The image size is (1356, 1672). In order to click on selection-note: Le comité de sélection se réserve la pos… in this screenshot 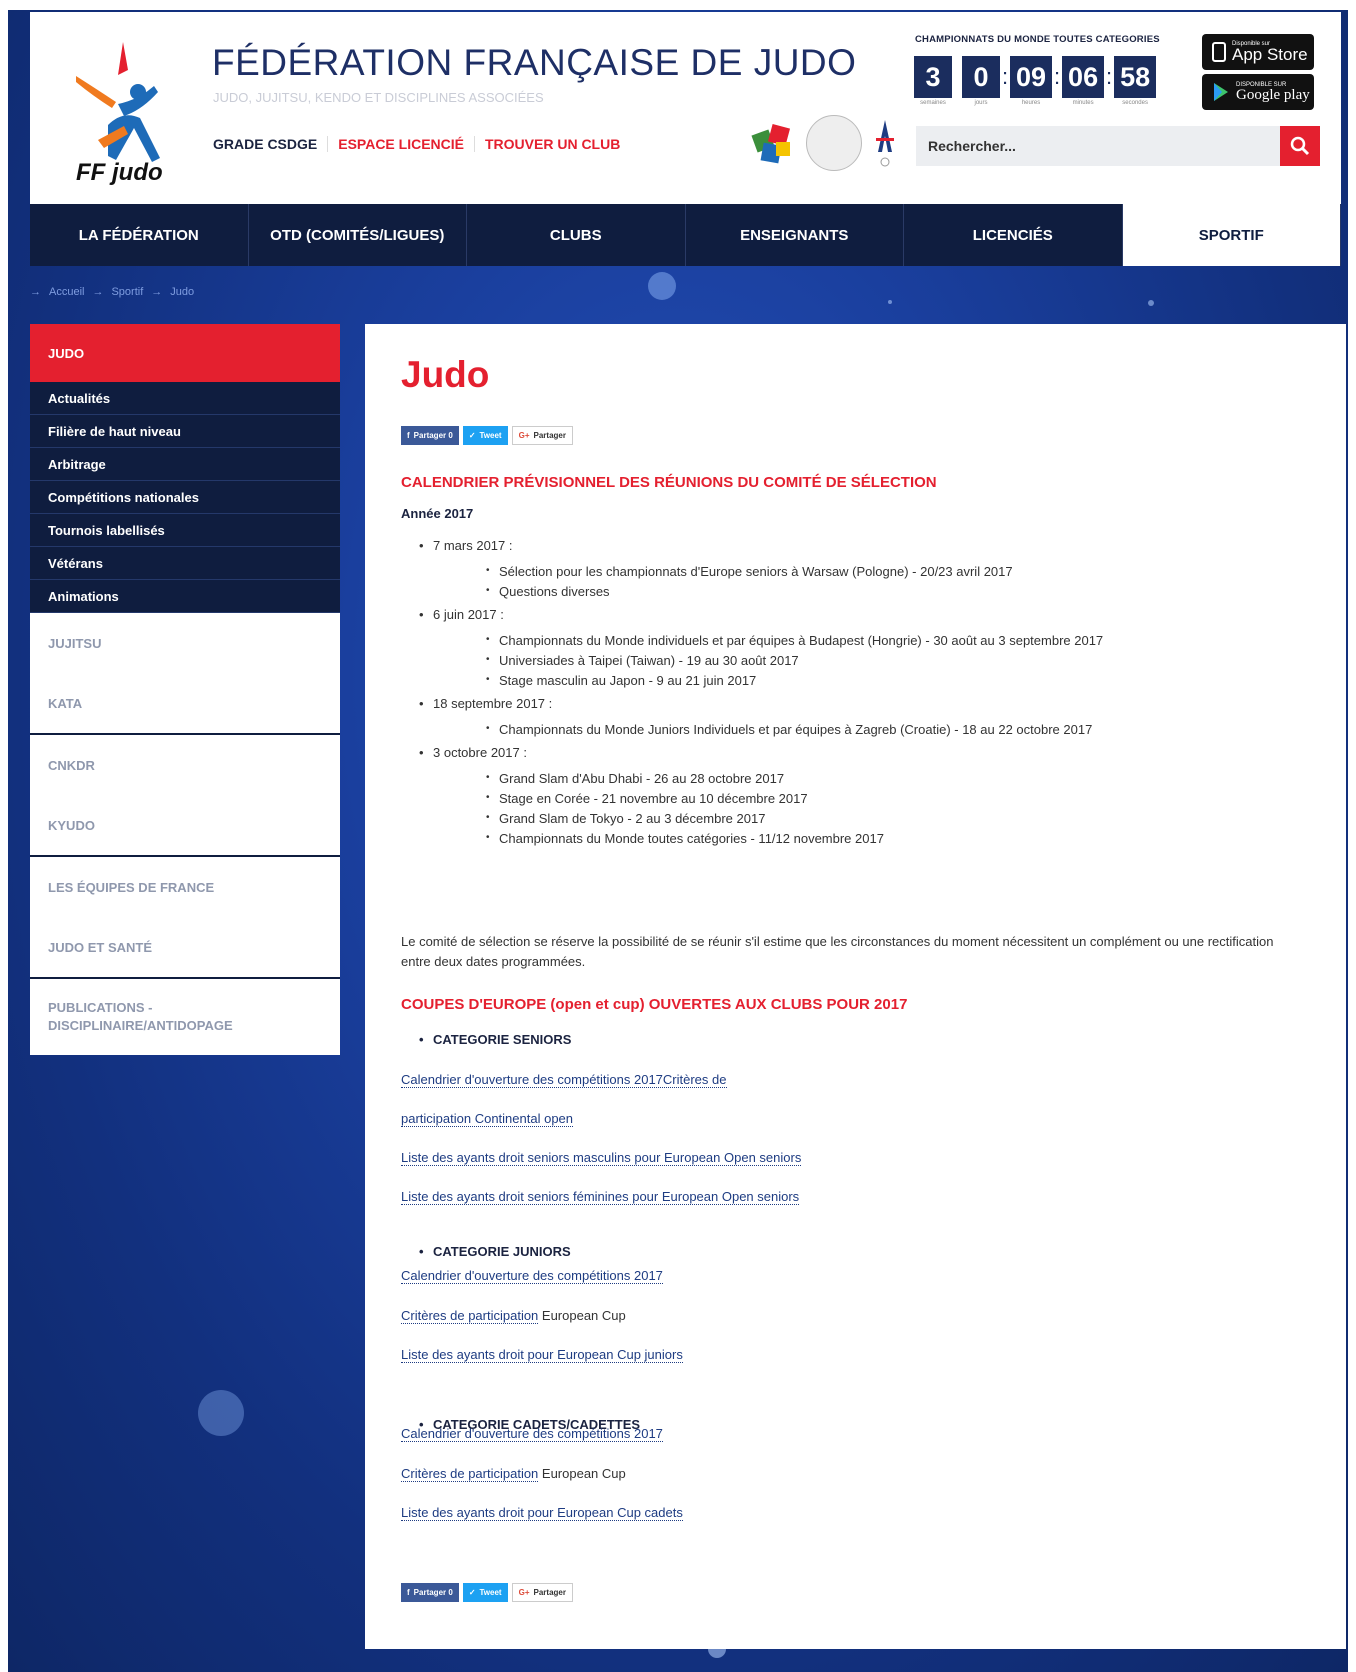, I will do `click(837, 951)`.